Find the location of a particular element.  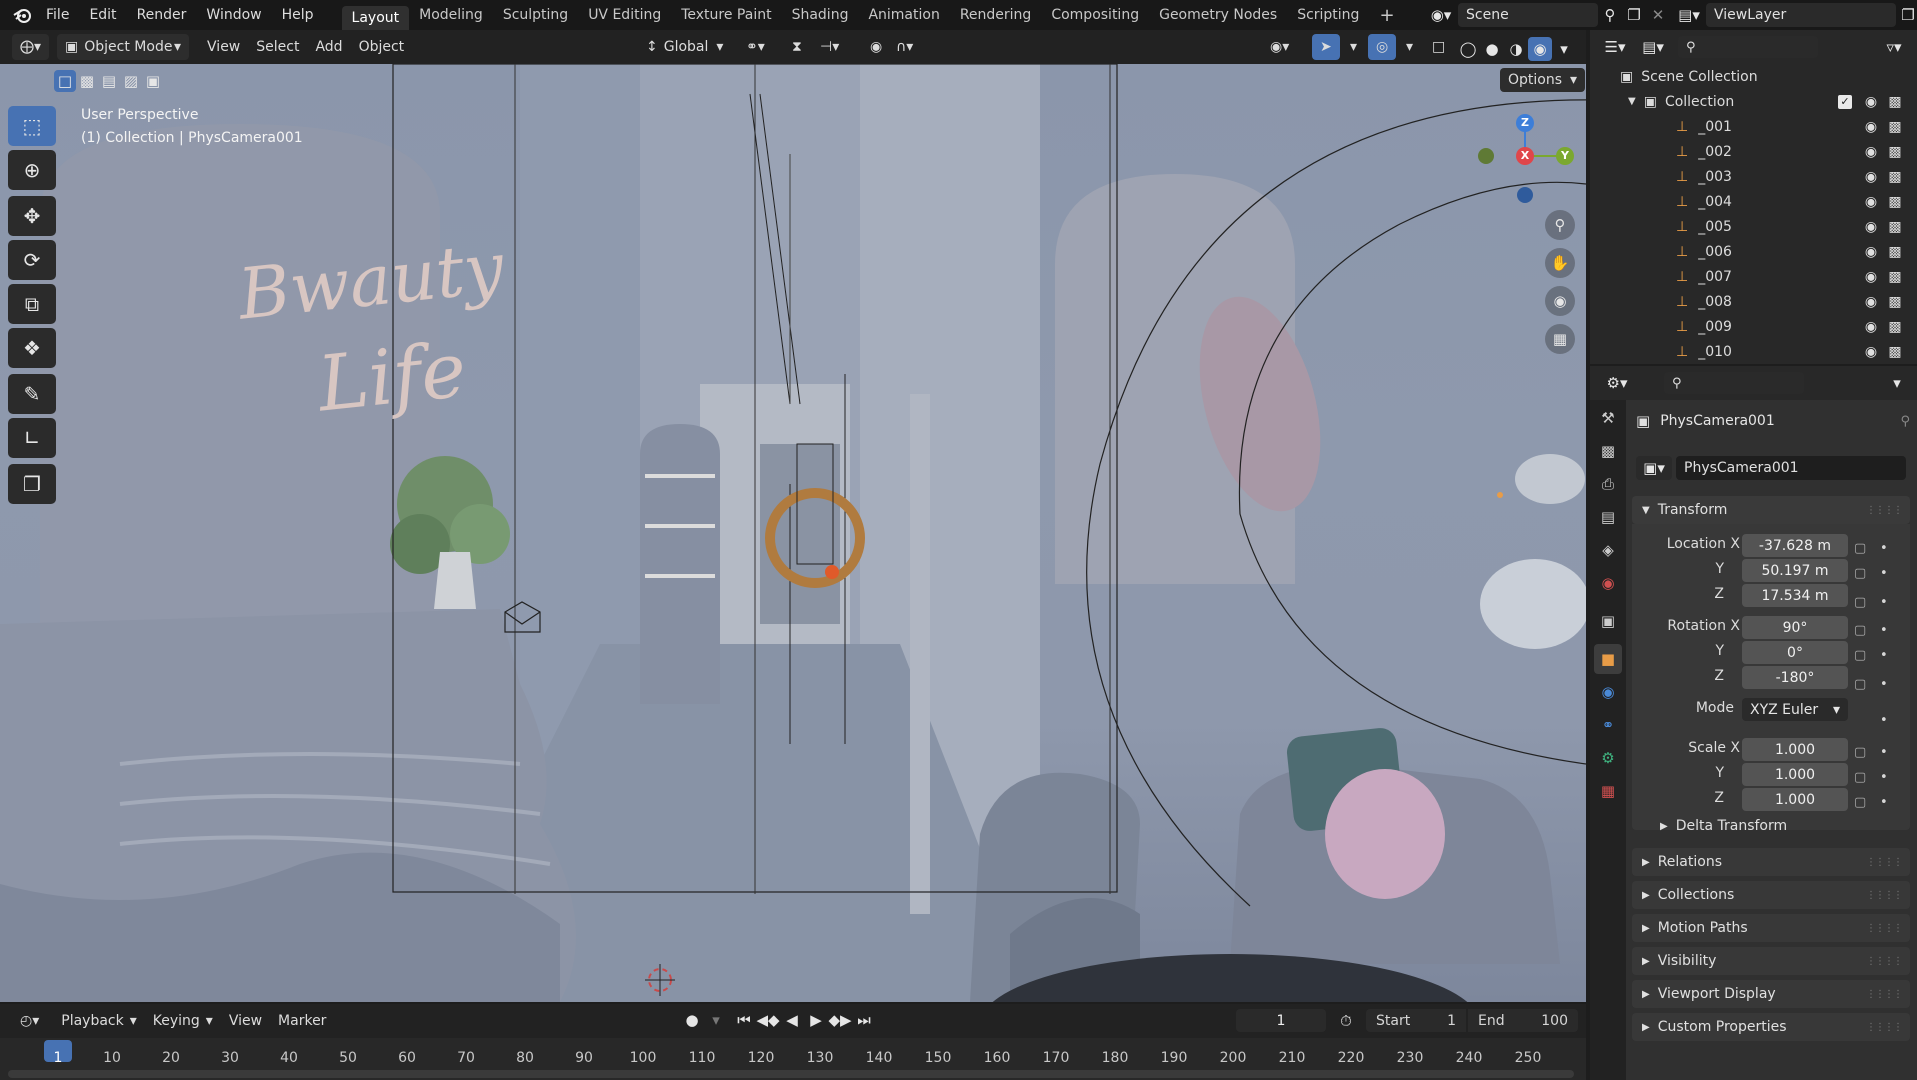

measure-tool-icon: ∟ is located at coordinates (32, 438).